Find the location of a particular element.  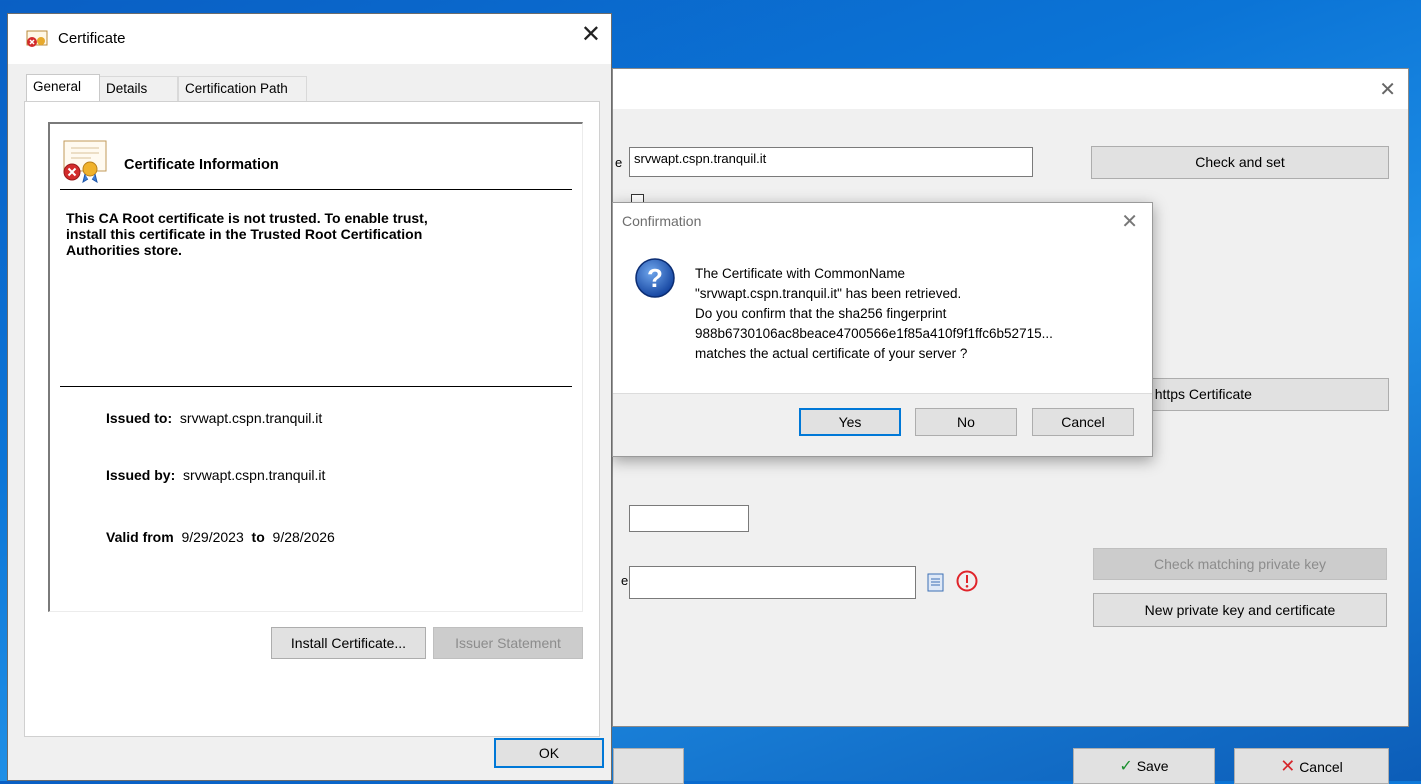

settings-titlebar: ✕ is located at coordinates (1010, 89).